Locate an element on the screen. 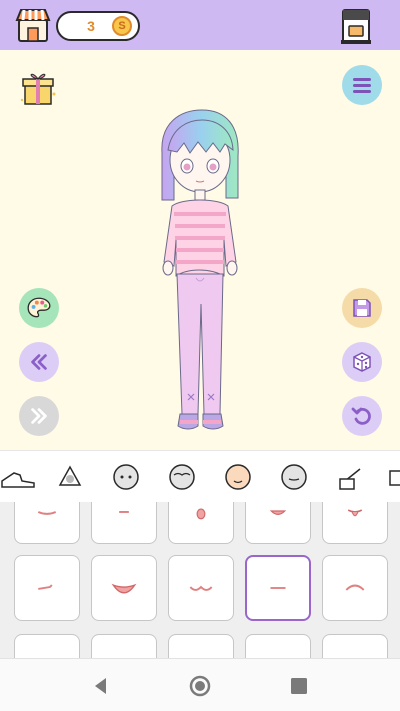 This screenshot has width=400, height=711. save-icon is located at coordinates (362, 308).